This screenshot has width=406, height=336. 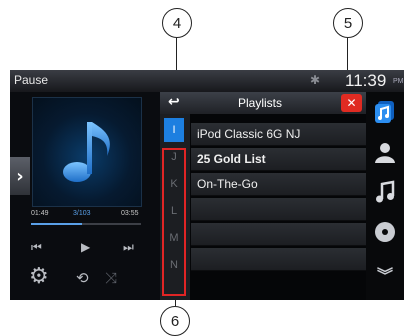 I want to click on repeat-icon: ⟲, so click(x=82, y=278).